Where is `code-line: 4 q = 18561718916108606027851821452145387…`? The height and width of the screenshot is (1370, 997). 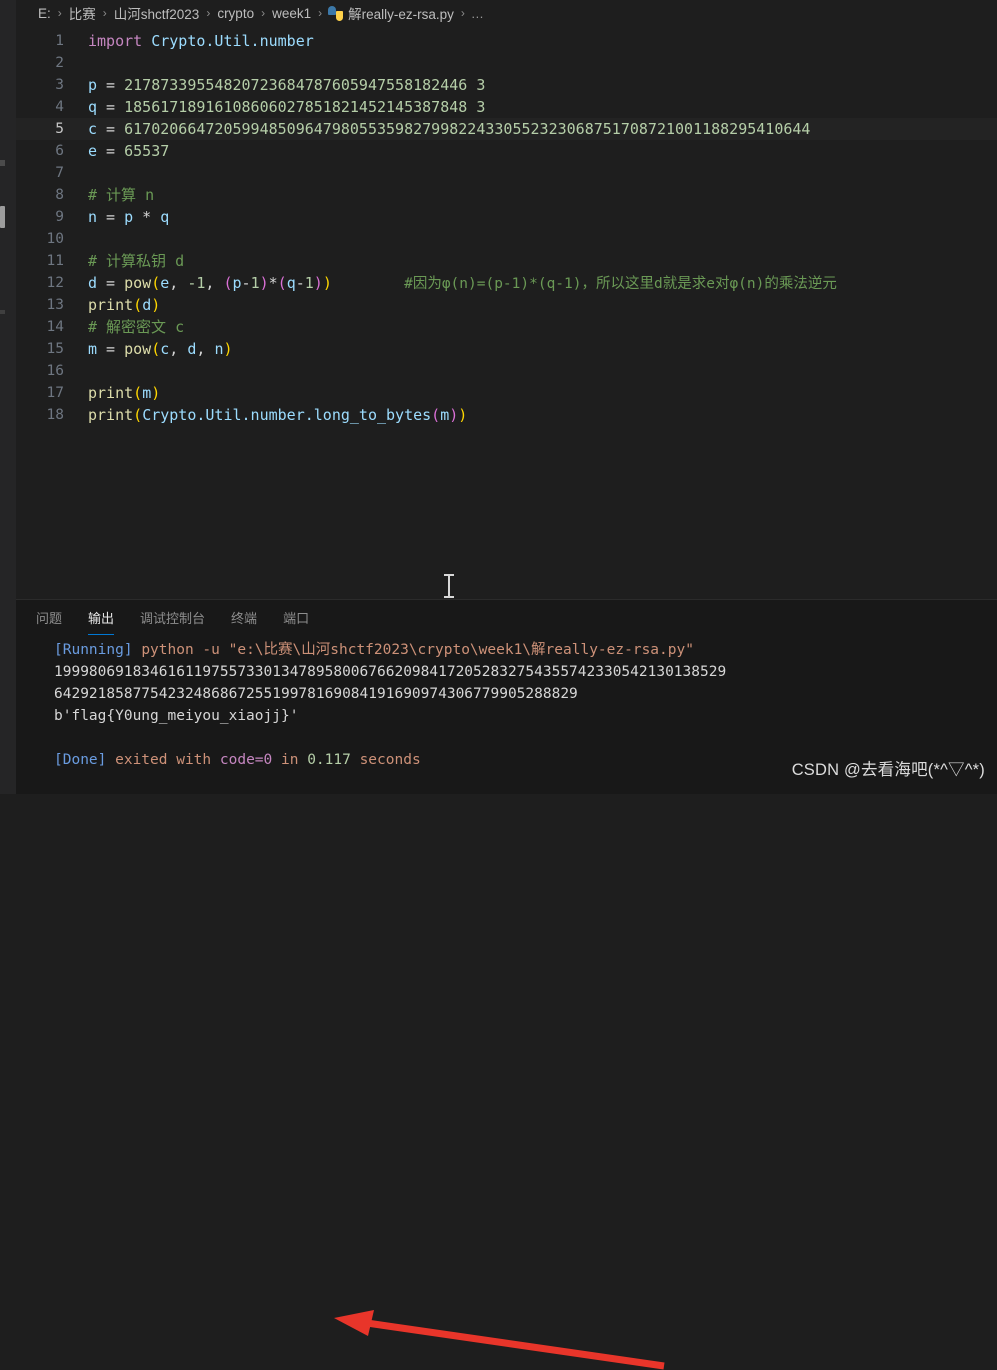
code-line: 4 q = 18561718916108606027851821452145387… is located at coordinates (506, 107).